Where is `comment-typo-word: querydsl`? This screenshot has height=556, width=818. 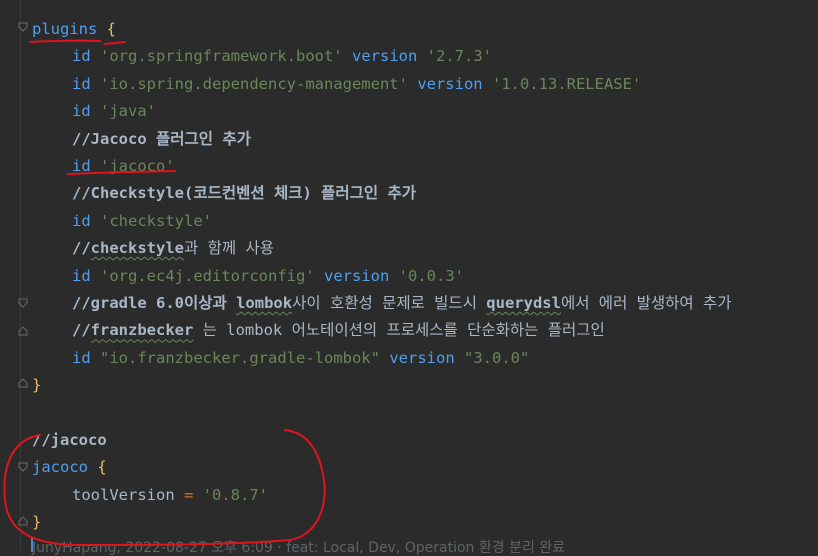
comment-typo-word: querydsl is located at coordinates (523, 302).